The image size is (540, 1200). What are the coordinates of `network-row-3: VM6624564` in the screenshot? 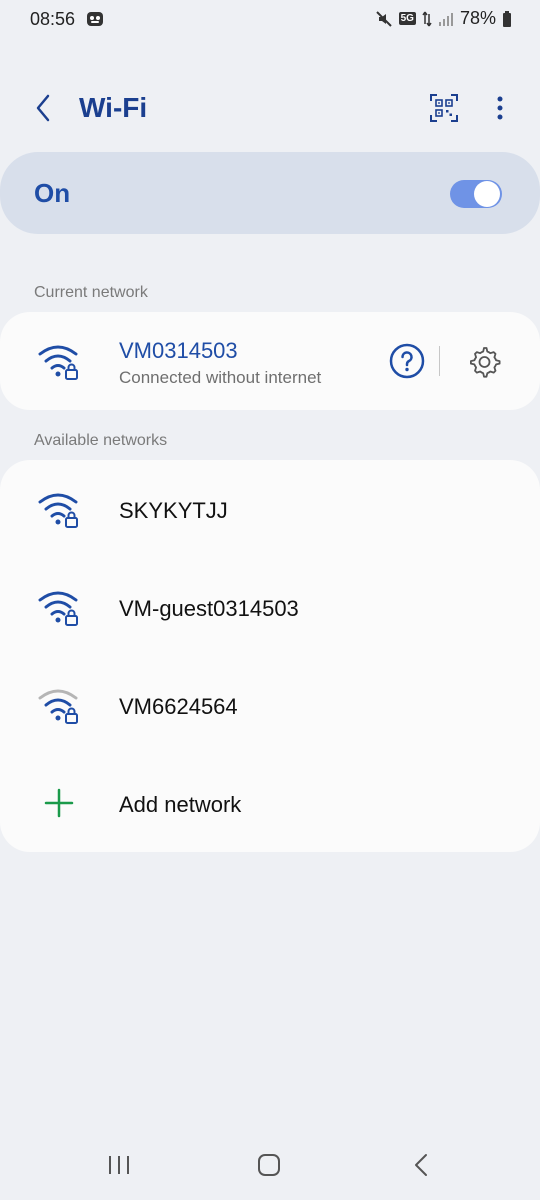 It's located at (270, 705).